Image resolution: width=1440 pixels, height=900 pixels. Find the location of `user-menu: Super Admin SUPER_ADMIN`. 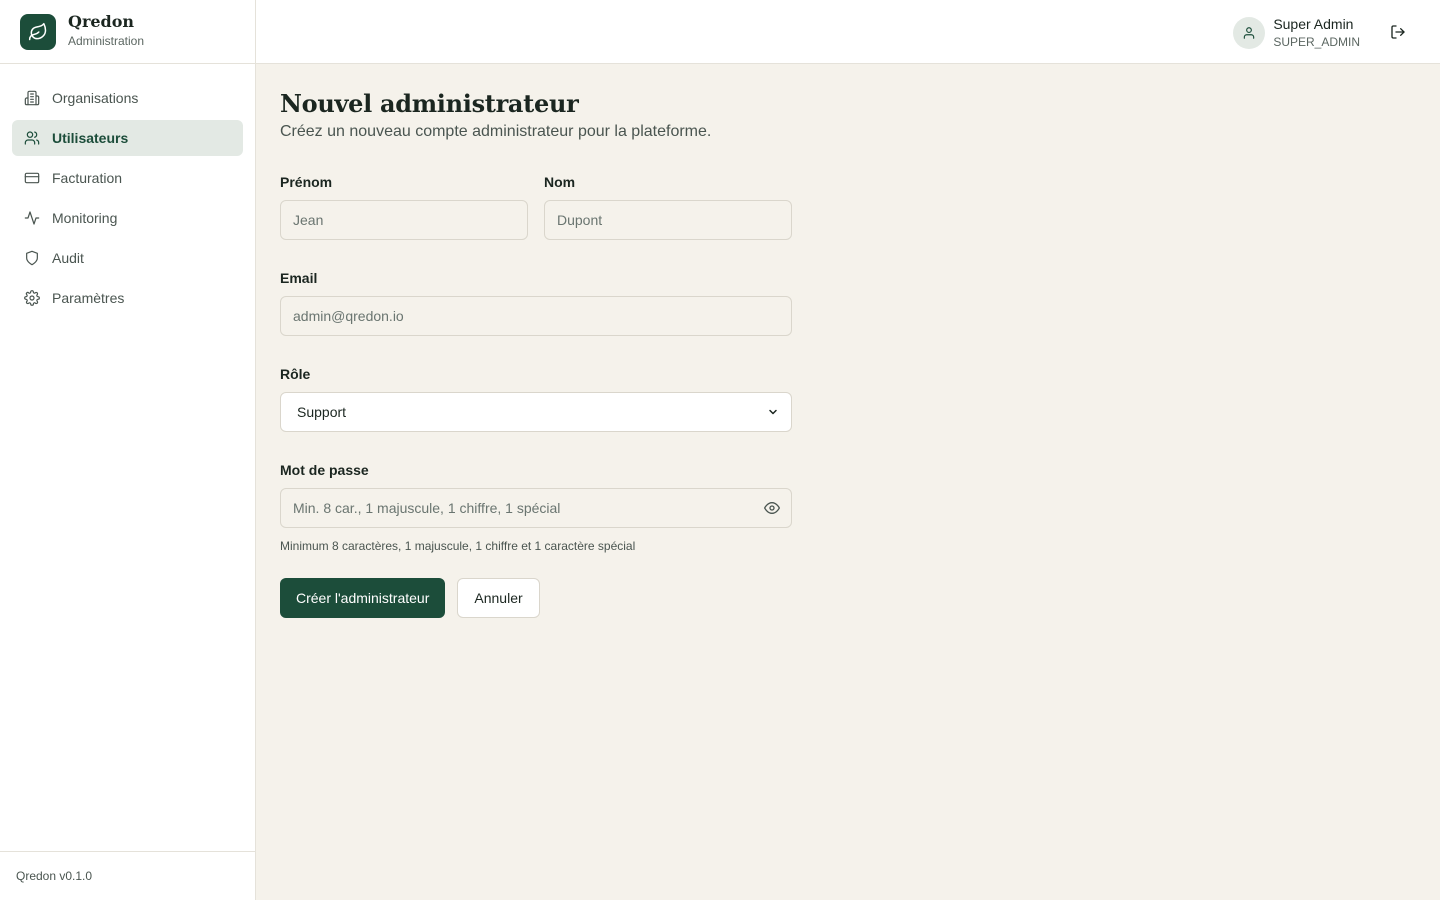

user-menu: Super Admin SUPER_ADMIN is located at coordinates (1296, 33).